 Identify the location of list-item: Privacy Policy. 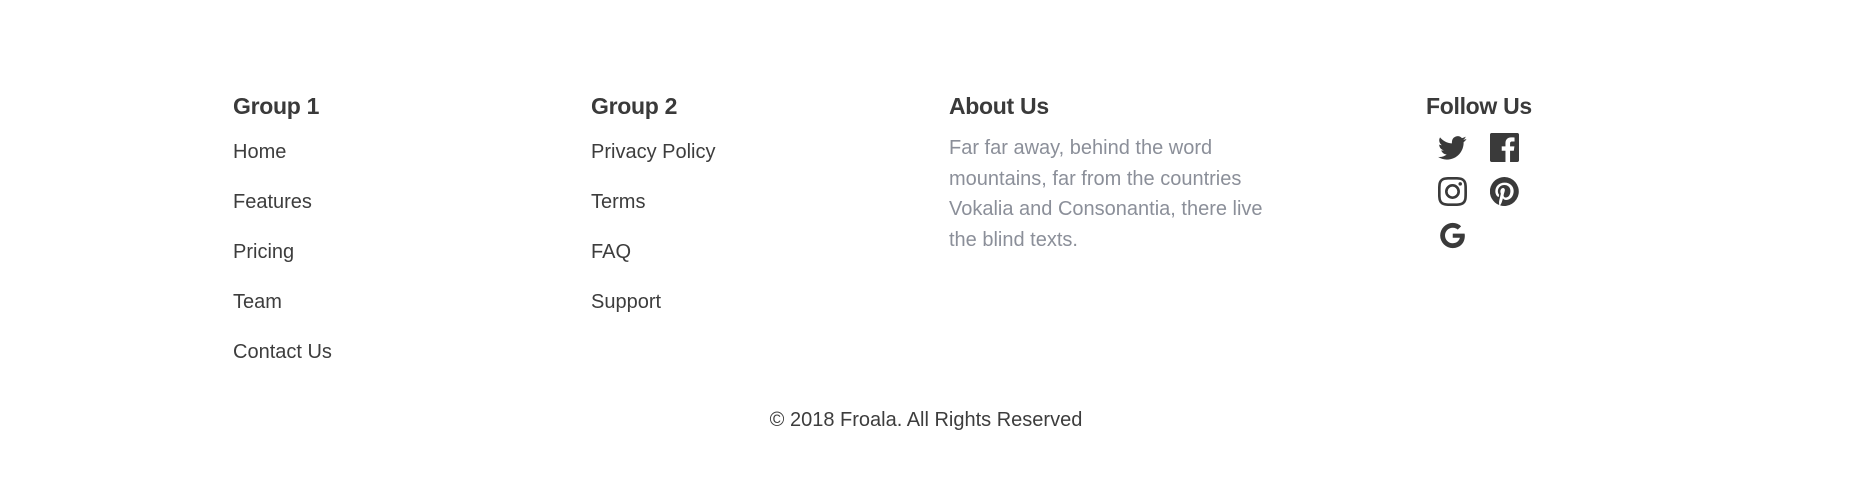
(751, 164).